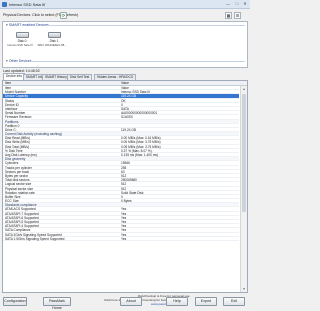 The width and height of the screenshot is (320, 311). I want to click on close-button: ✕, so click(245, 4).